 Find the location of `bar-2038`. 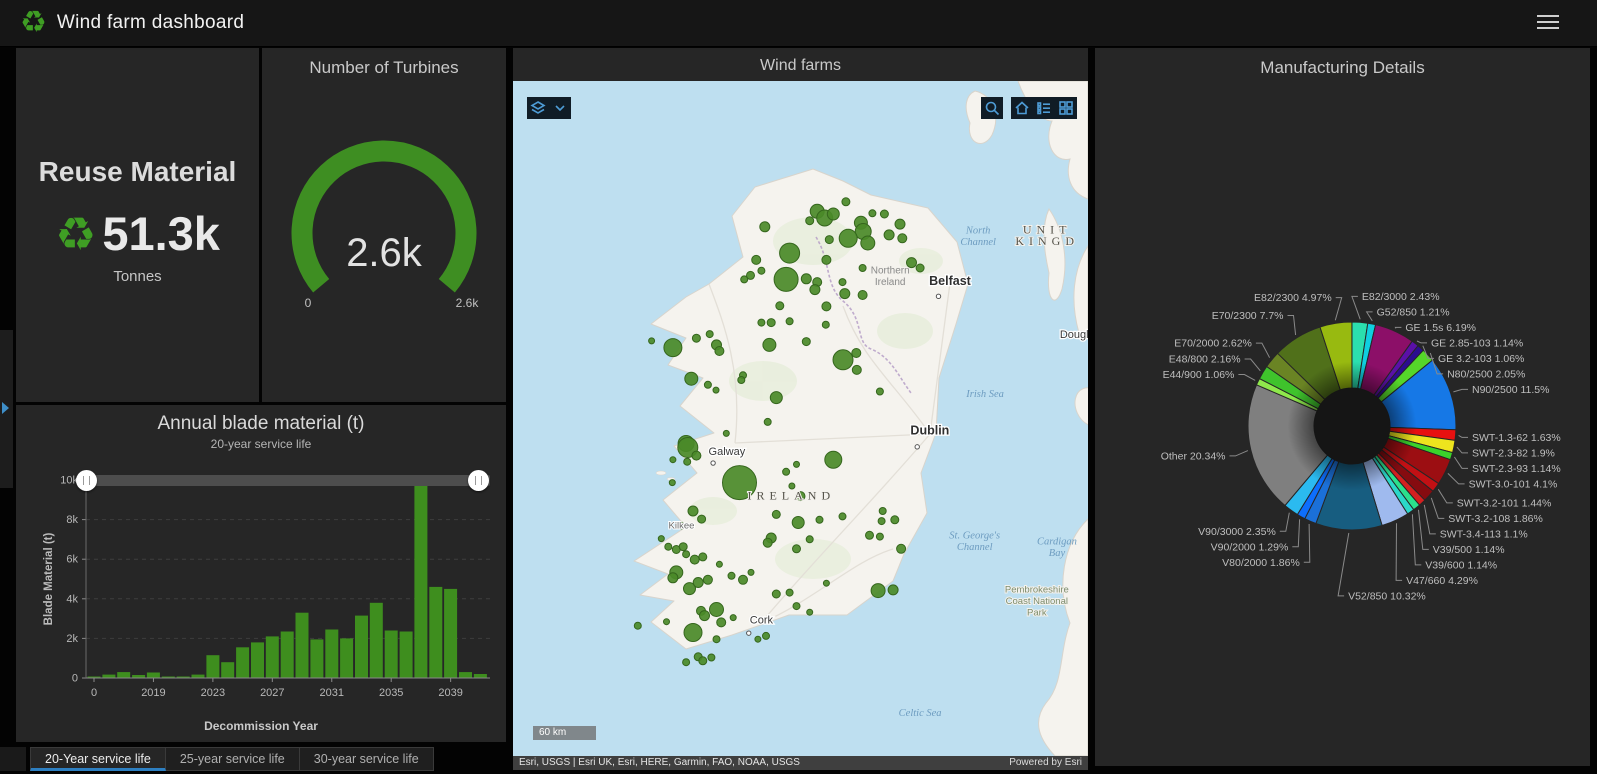

bar-2038 is located at coordinates (436, 632).